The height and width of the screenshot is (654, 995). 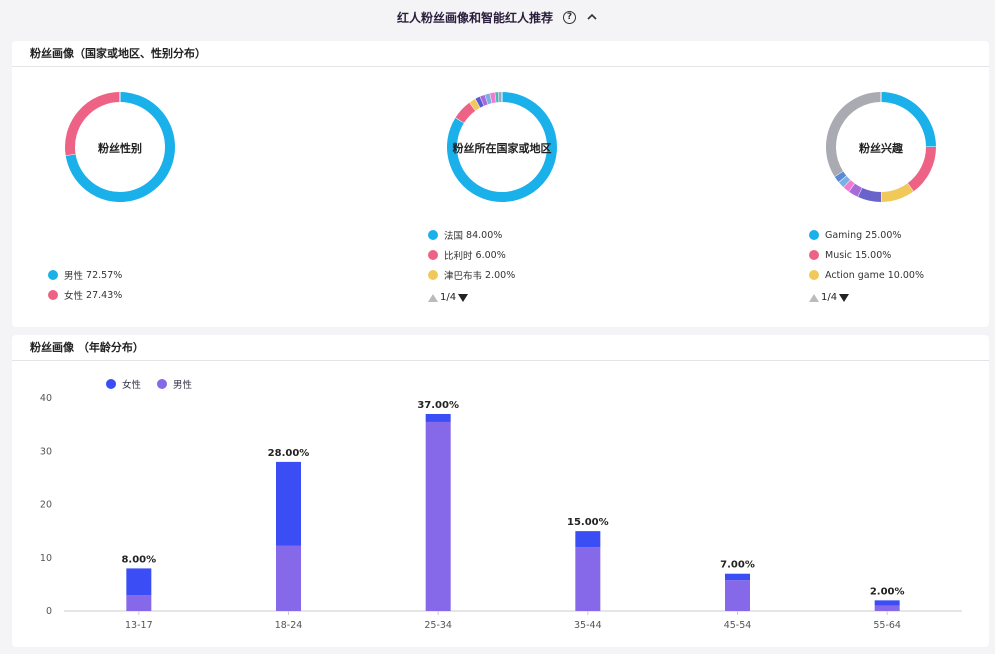 What do you see at coordinates (887, 625) in the screenshot?
I see `x-tick-label: 55-64` at bounding box center [887, 625].